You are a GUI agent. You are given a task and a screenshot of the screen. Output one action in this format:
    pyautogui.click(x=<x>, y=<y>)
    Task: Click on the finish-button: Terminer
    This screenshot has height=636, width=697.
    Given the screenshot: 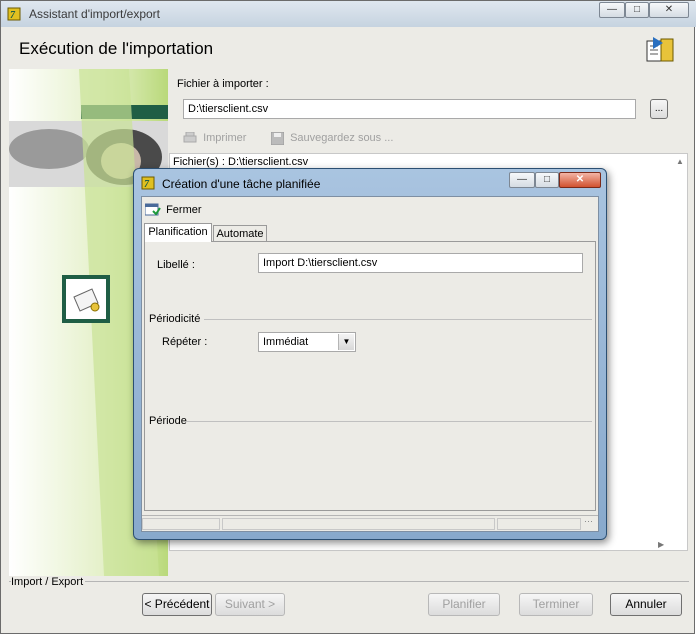 What is the action you would take?
    pyautogui.click(x=556, y=604)
    